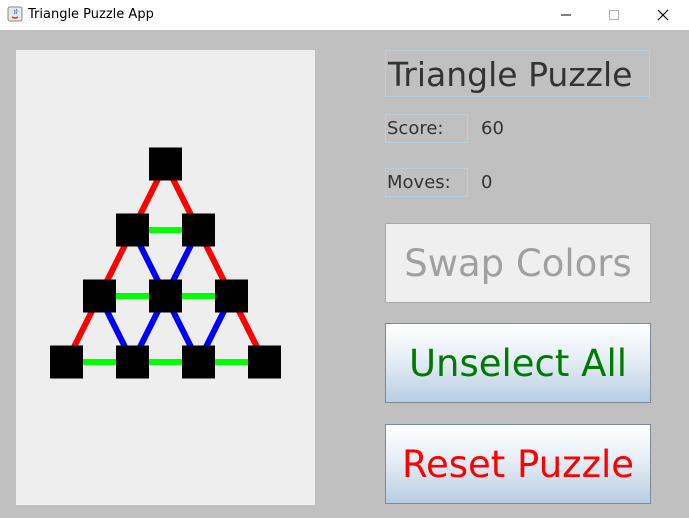 This screenshot has width=689, height=518. I want to click on unselect-all-button: Unselect All, so click(518, 363).